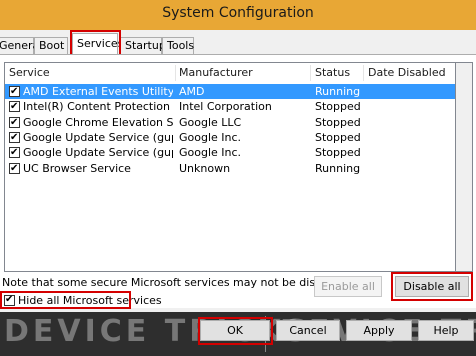 The width and height of the screenshot is (476, 356). What do you see at coordinates (225, 106) in the screenshot?
I see `service-manufacturer: Intel Corporation` at bounding box center [225, 106].